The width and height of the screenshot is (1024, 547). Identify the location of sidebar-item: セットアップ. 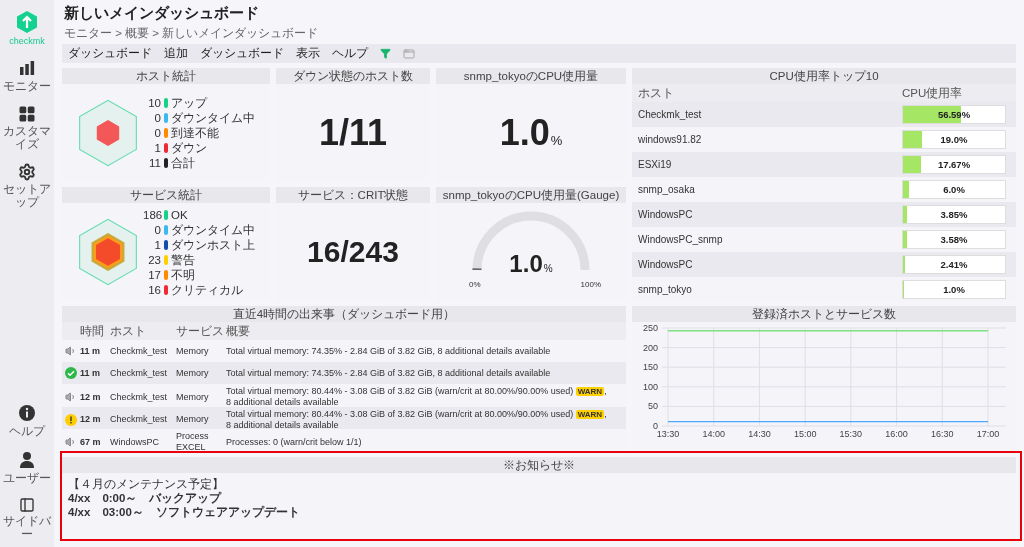
(27, 196).